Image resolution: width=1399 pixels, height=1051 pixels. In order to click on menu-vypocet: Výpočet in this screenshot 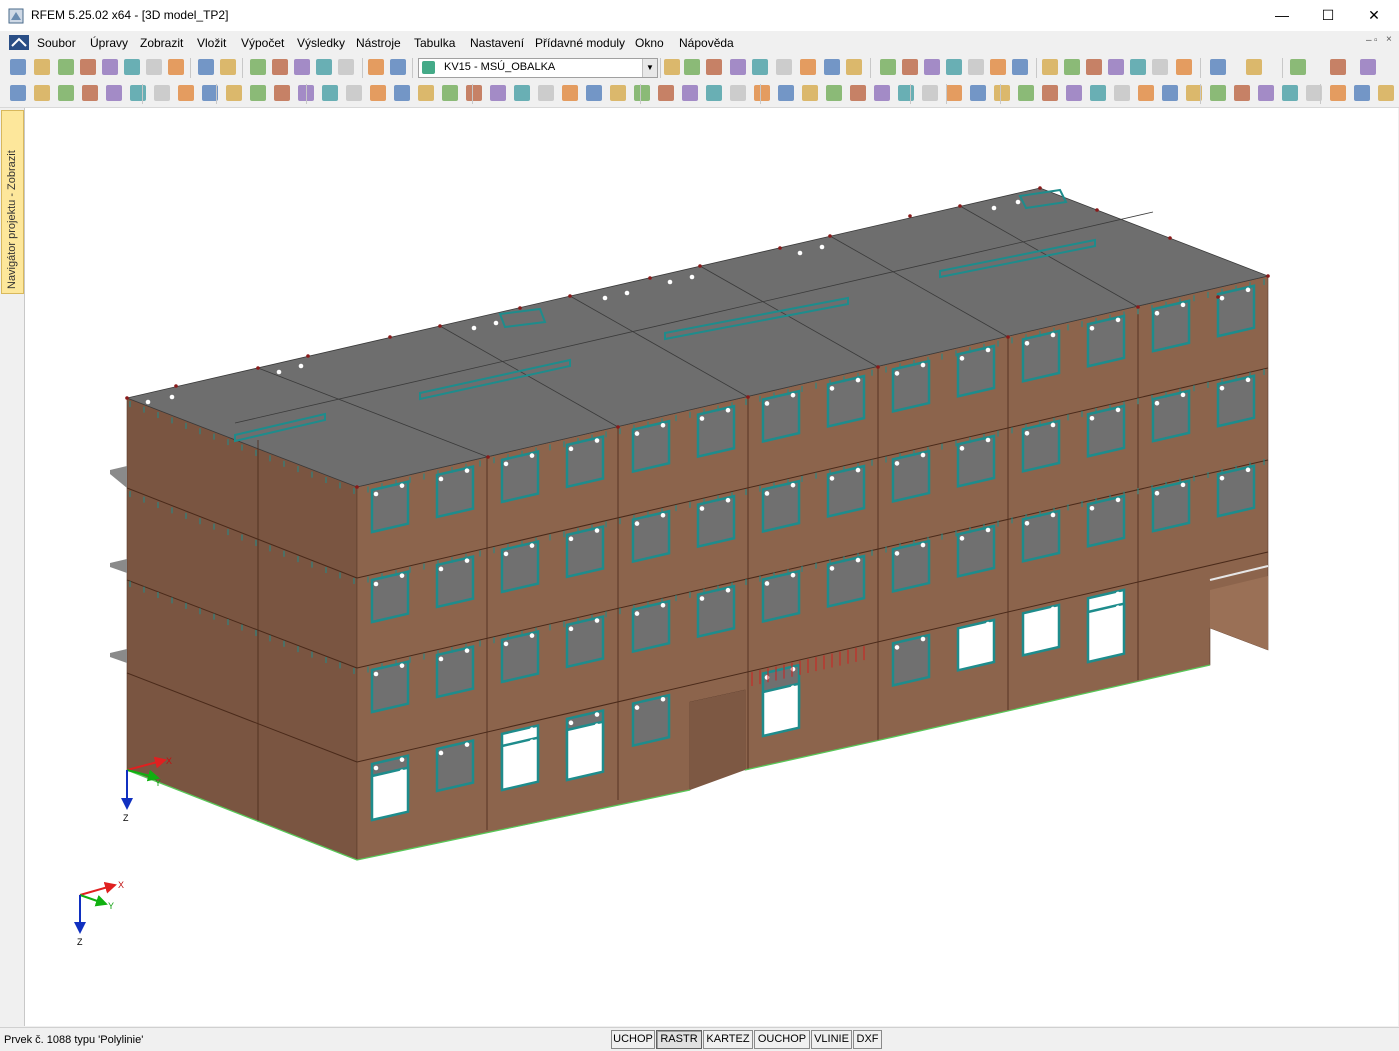, I will do `click(262, 43)`.